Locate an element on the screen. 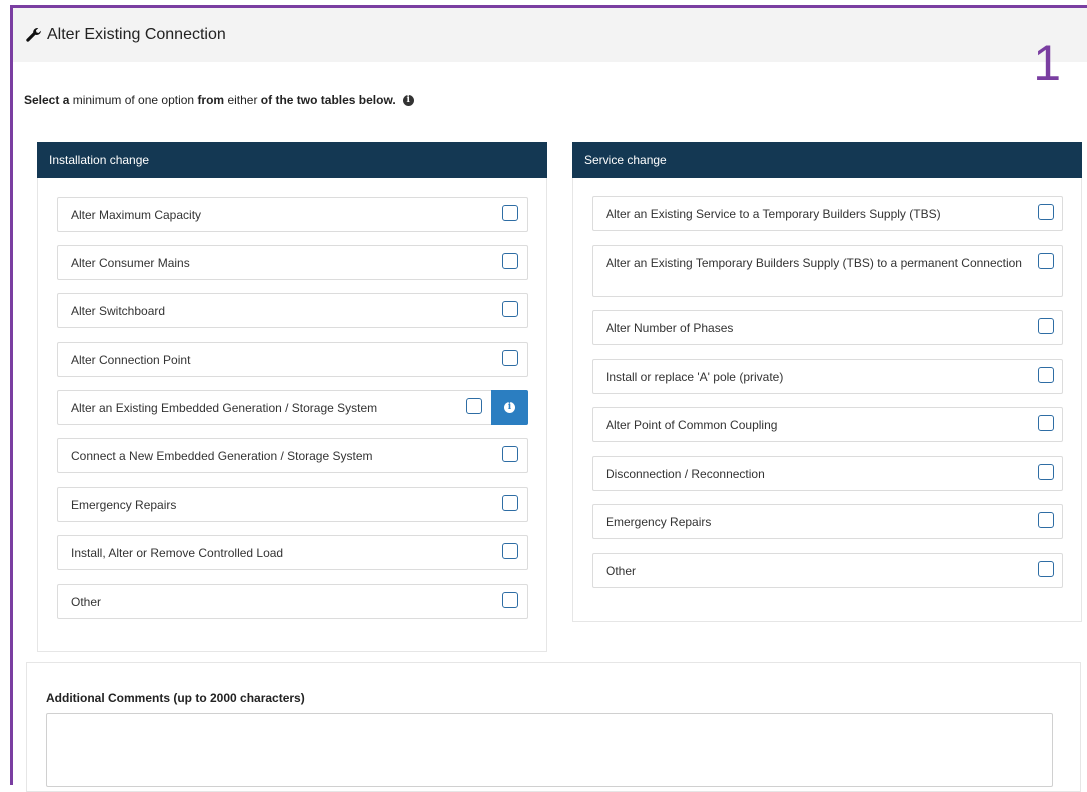  option-label: Alter Point of Common Coupling is located at coordinates (692, 425).